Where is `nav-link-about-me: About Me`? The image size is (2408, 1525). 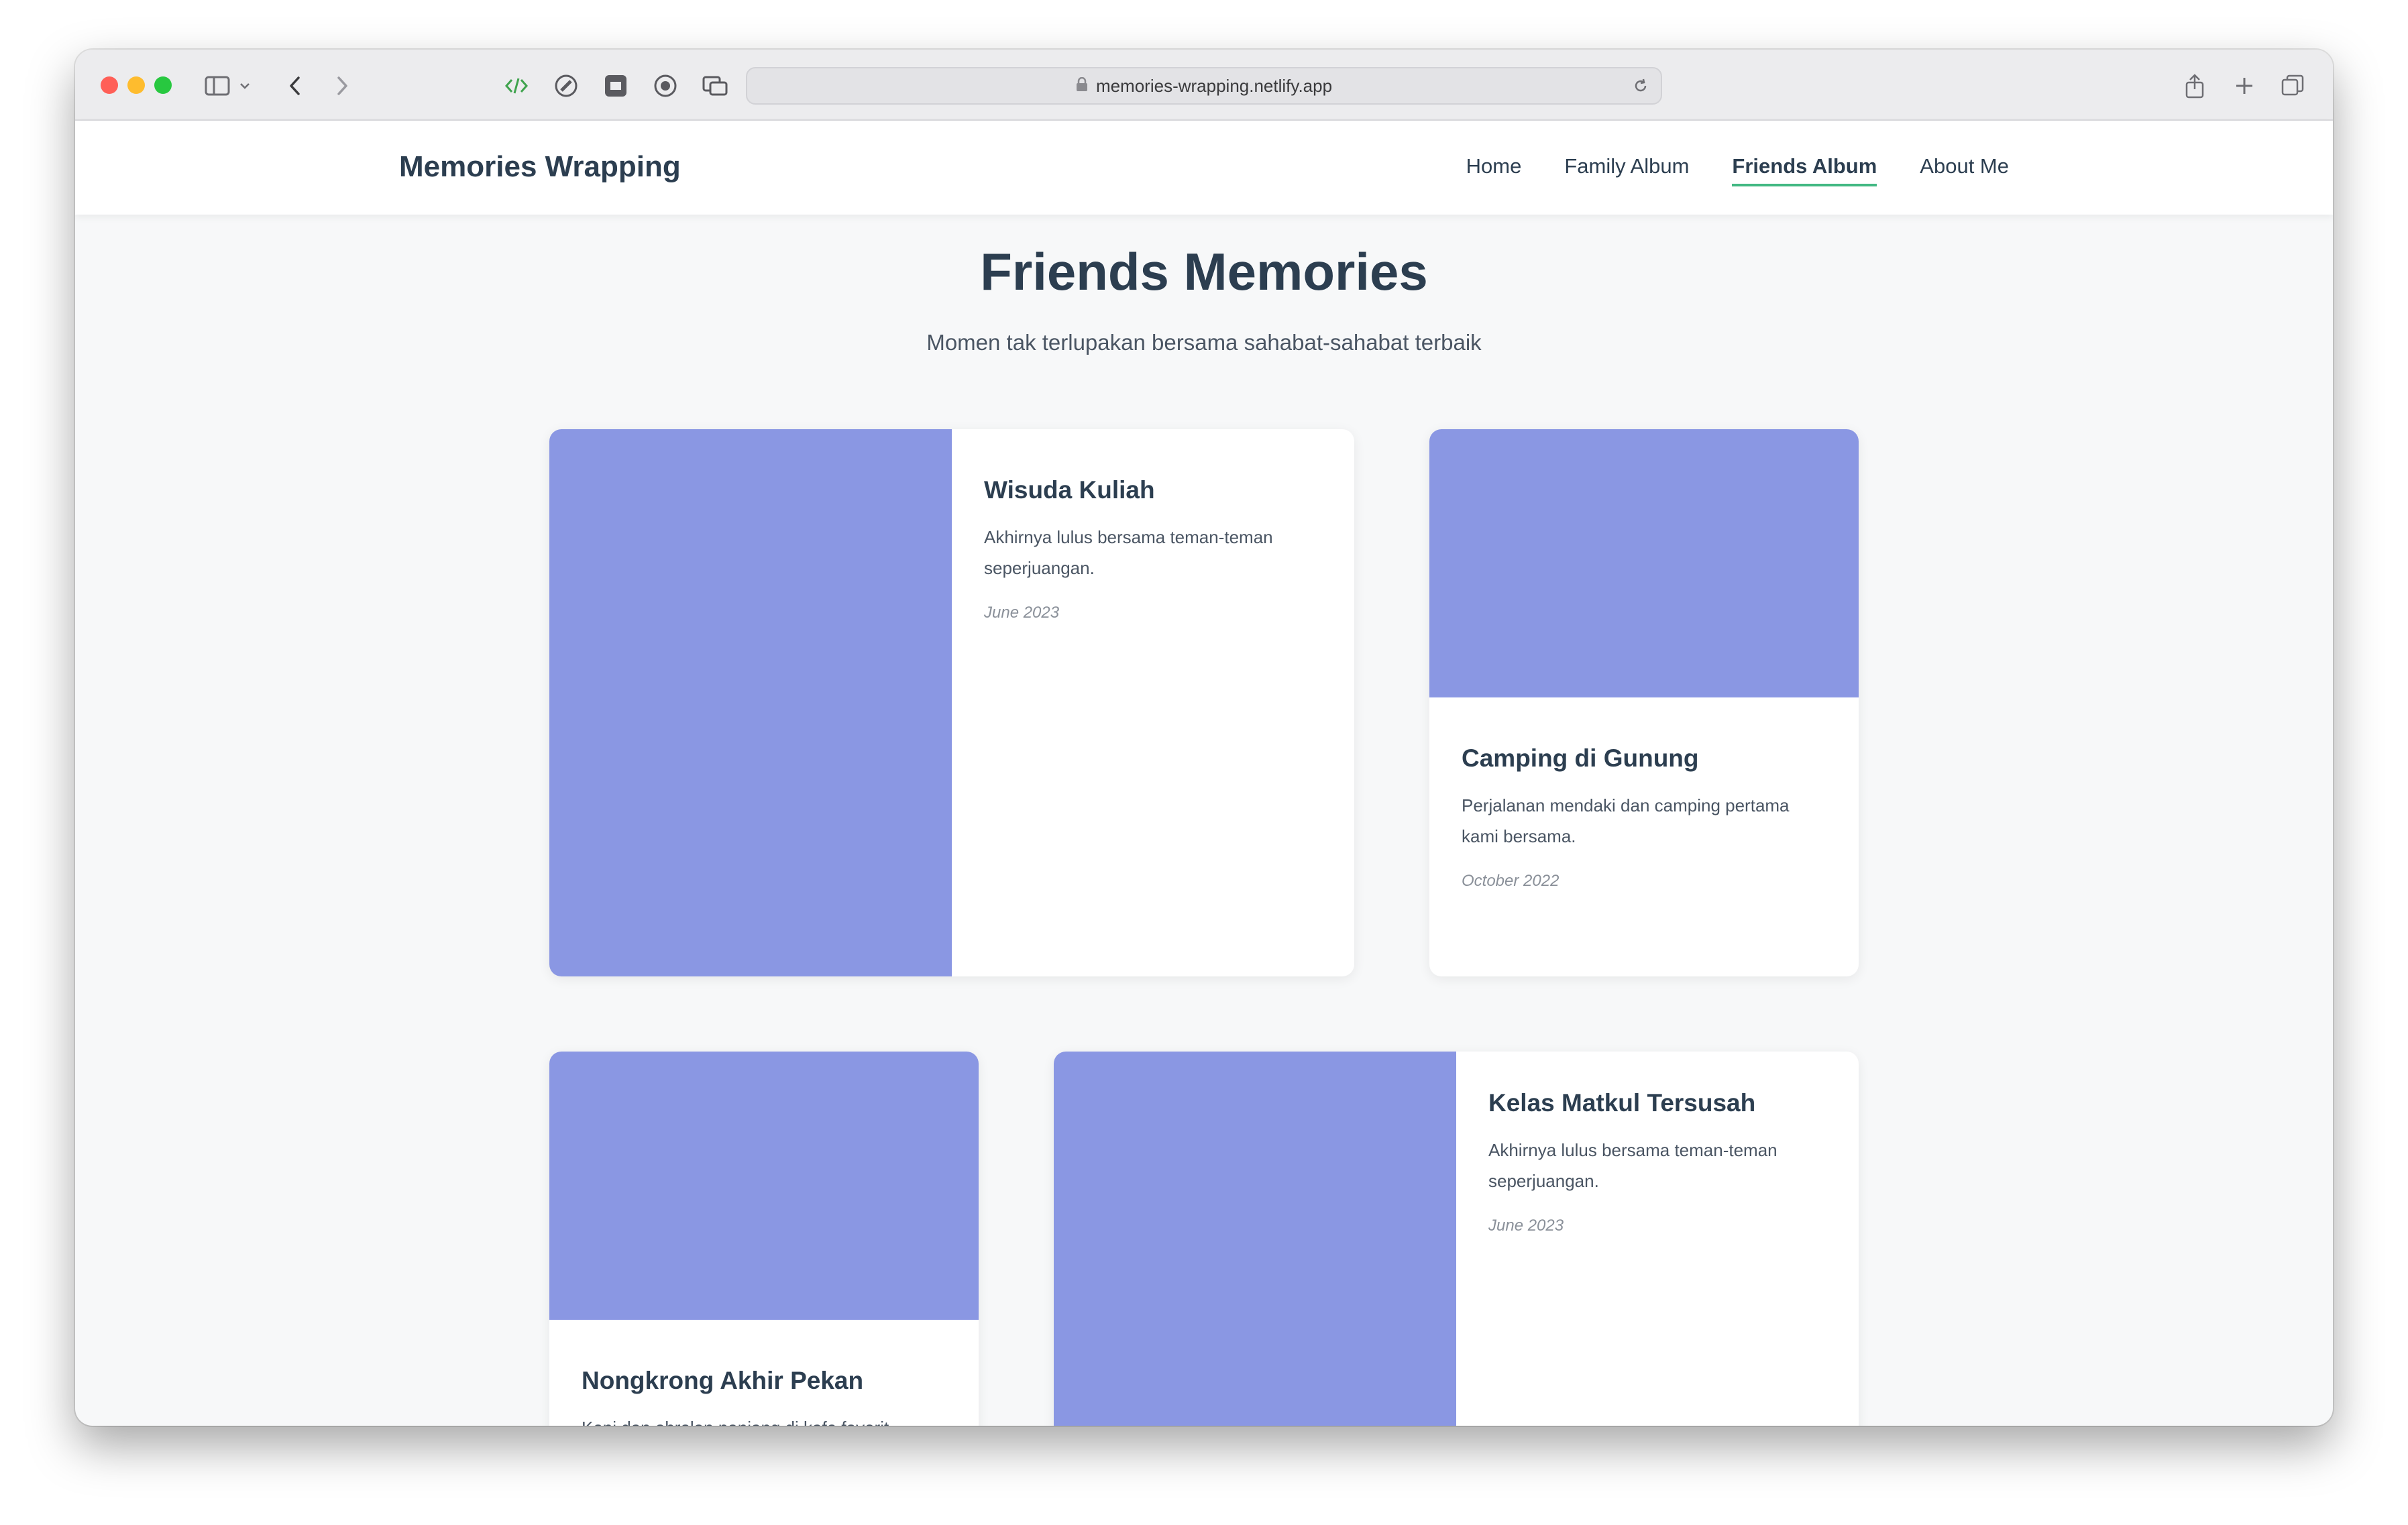 nav-link-about-me: About Me is located at coordinates (1964, 170).